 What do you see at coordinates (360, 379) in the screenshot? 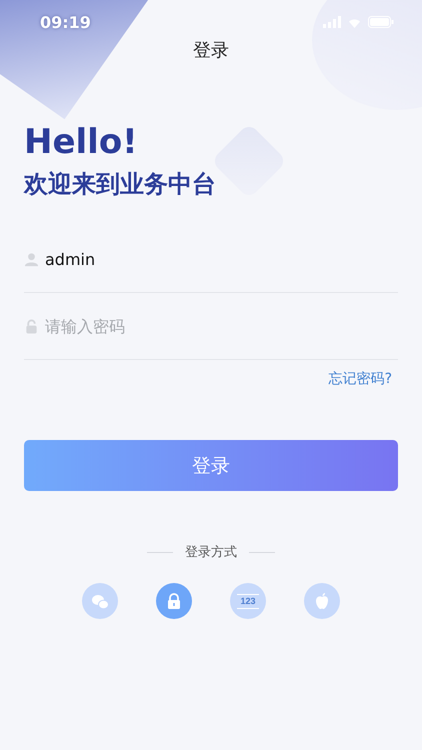
I see `forgot-password-link: 忘记密码?` at bounding box center [360, 379].